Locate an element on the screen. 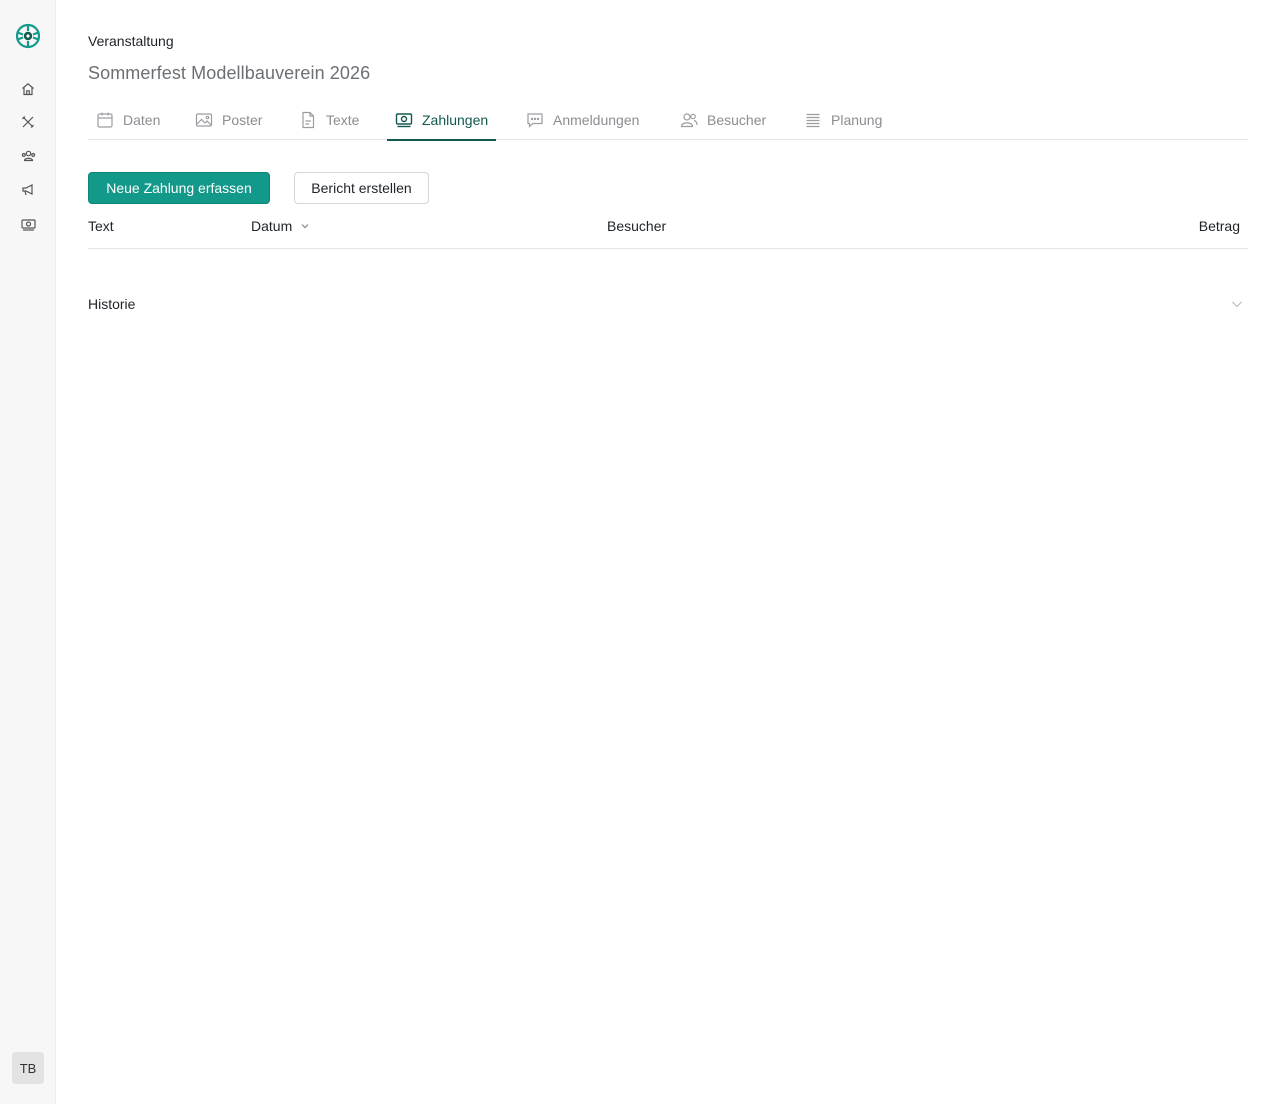 The height and width of the screenshot is (1104, 1280). home-icon is located at coordinates (28, 89).